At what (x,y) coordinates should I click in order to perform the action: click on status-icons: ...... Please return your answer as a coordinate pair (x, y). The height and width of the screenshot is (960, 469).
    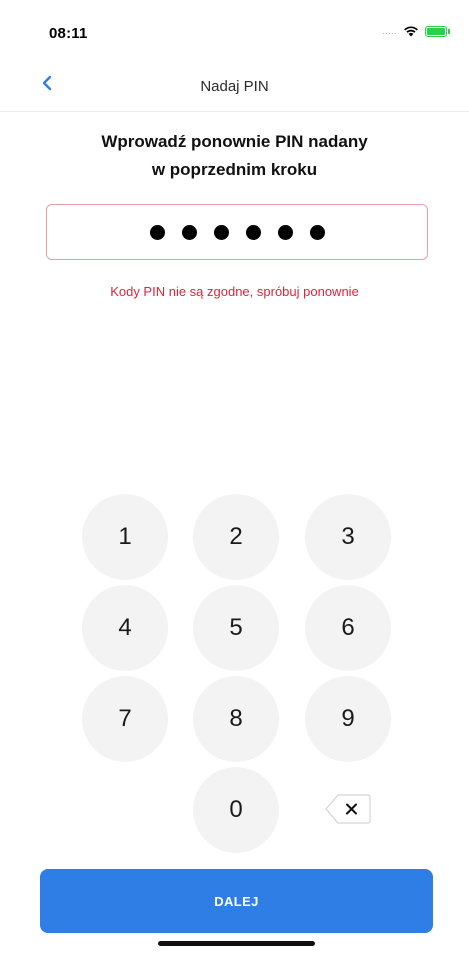
    Looking at the image, I should click on (415, 31).